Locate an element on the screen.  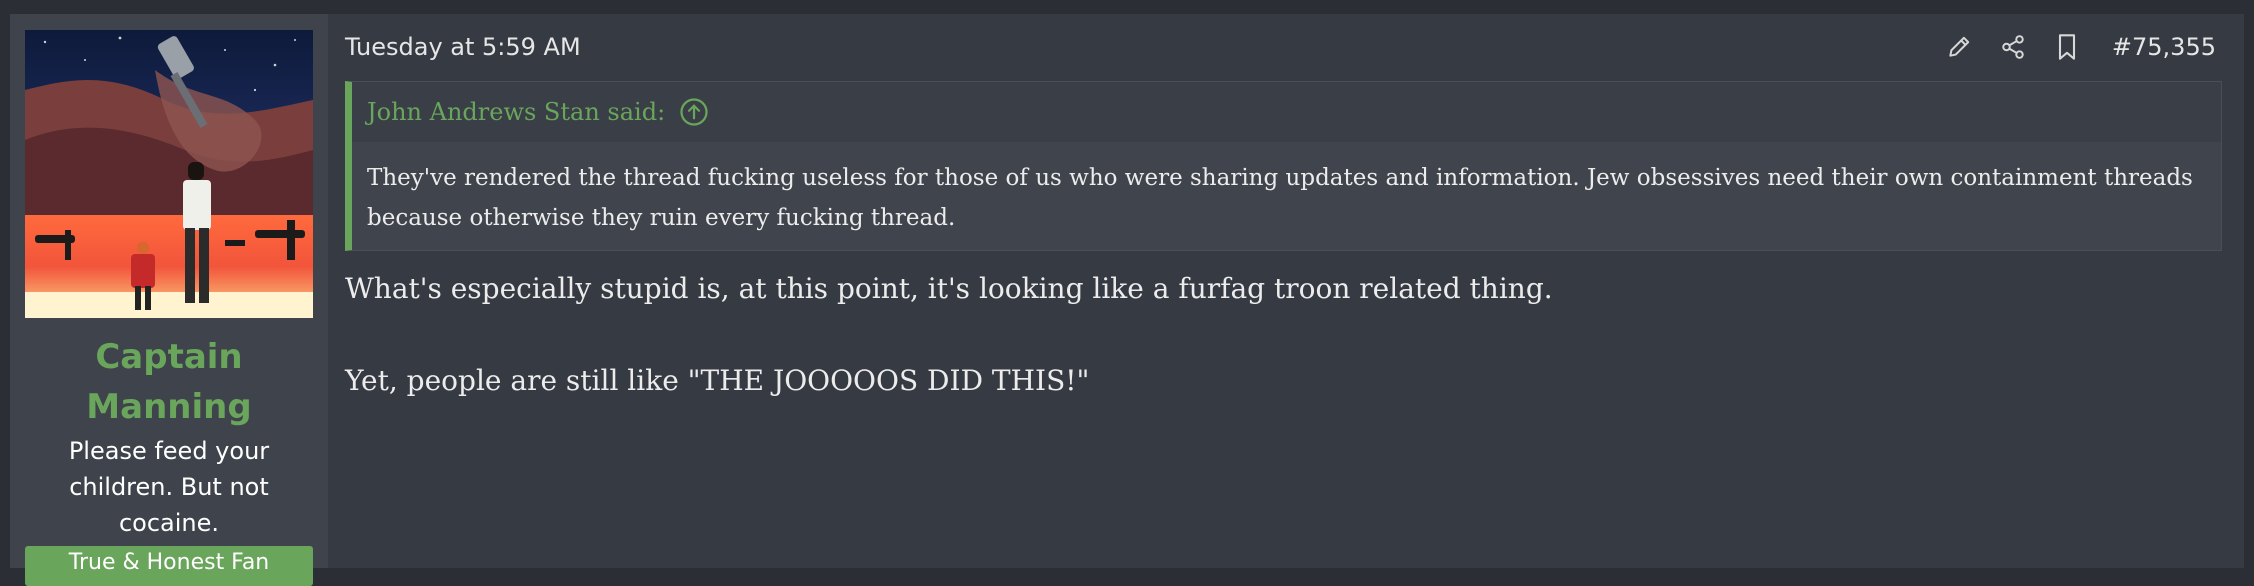
bookmark-icon is located at coordinates (2067, 47).